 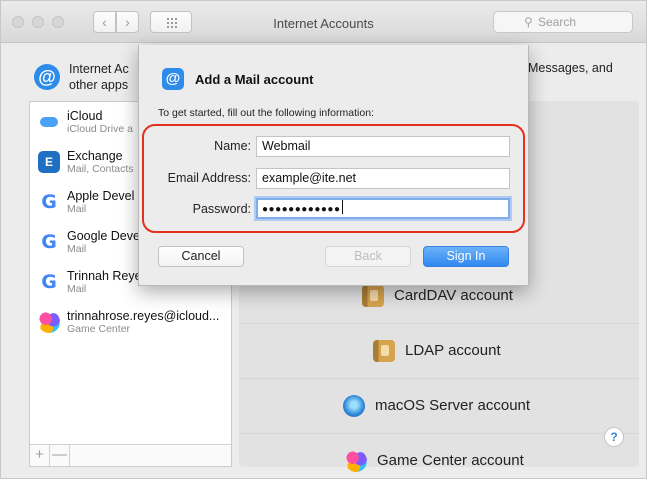 I want to click on search-placeholder: Search, so click(x=557, y=22).